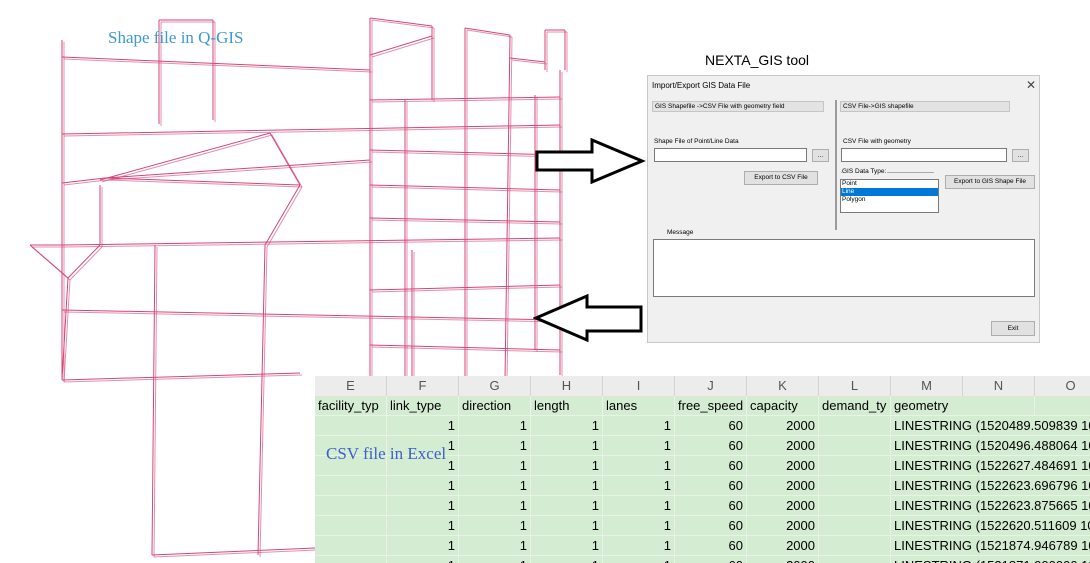  What do you see at coordinates (990, 446) in the screenshot?
I see `table-cell: LINESTRING (1520496.488064 100` at bounding box center [990, 446].